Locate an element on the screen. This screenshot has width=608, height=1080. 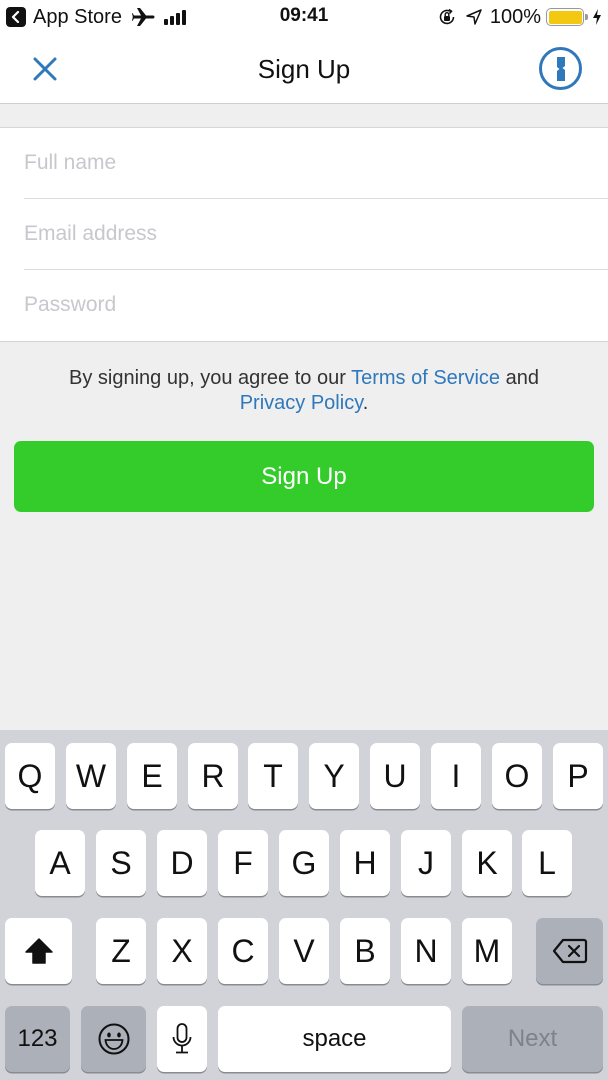
email-input is located at coordinates (304, 234).